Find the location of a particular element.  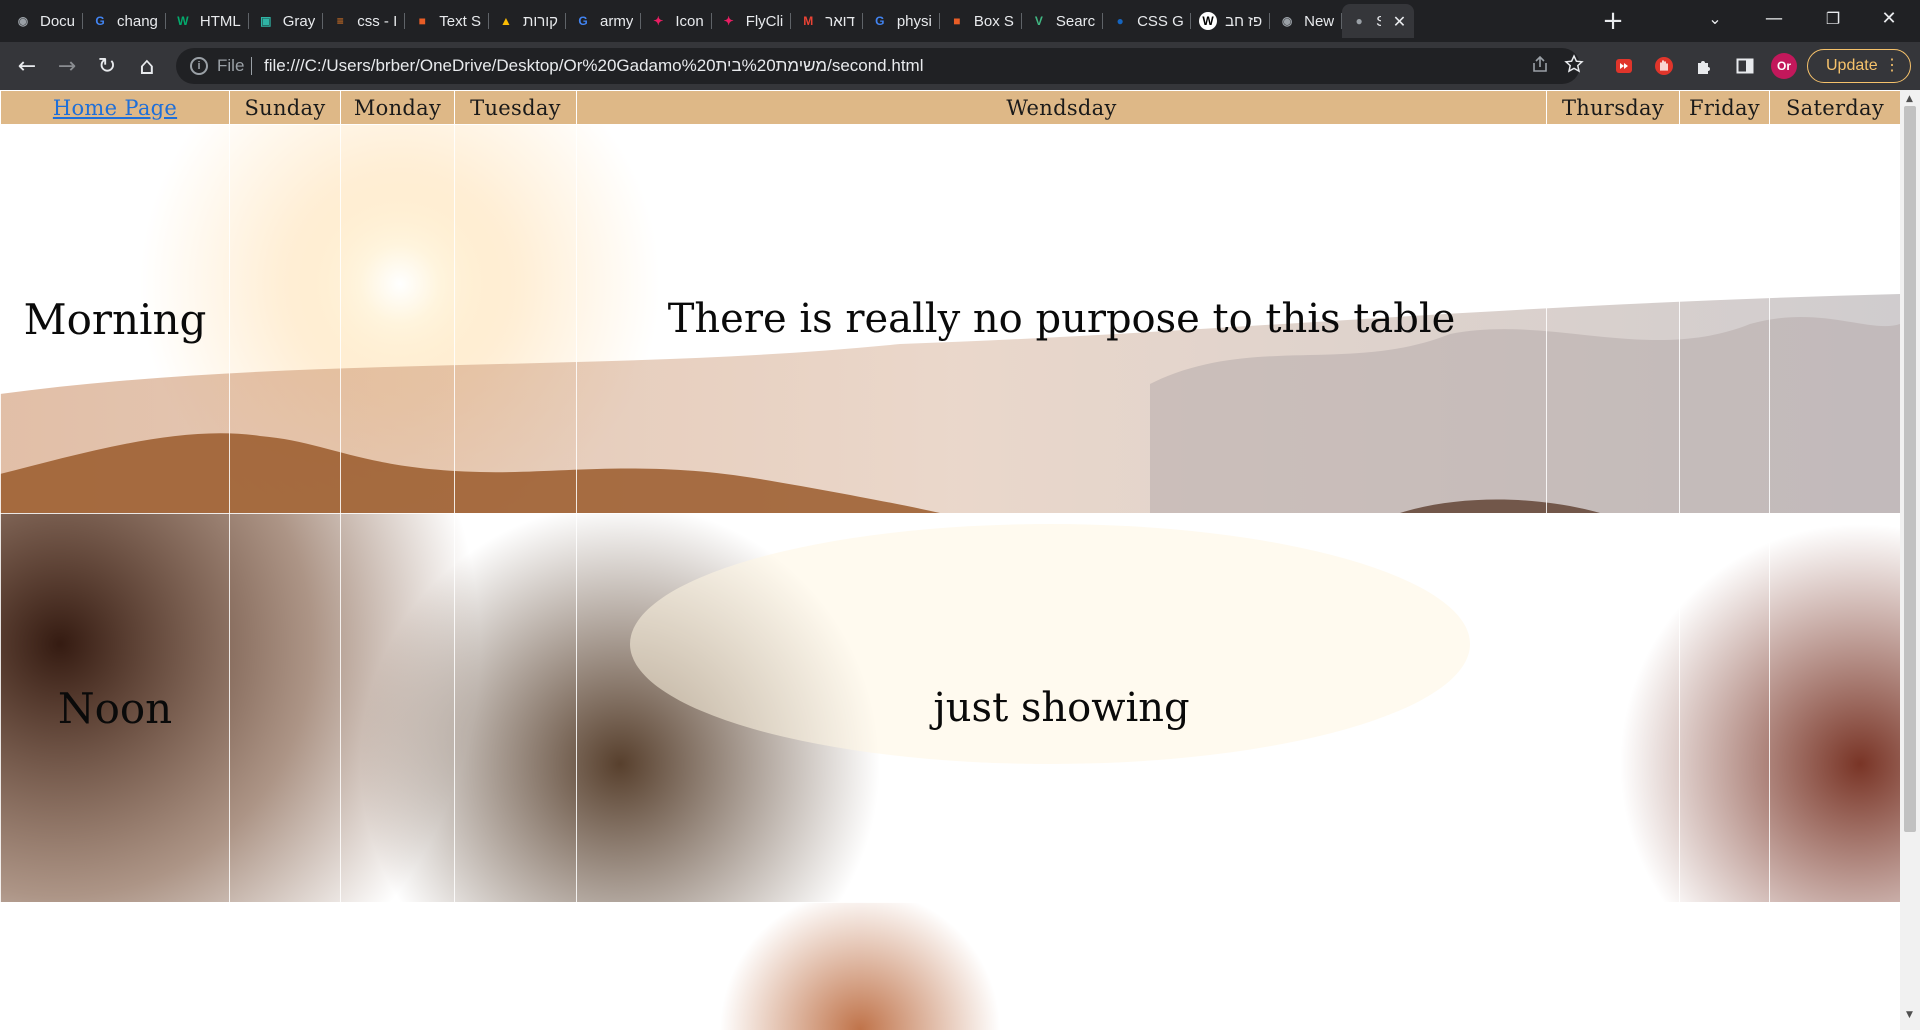

browser-tab: W פז חב is located at coordinates (1231, 21).